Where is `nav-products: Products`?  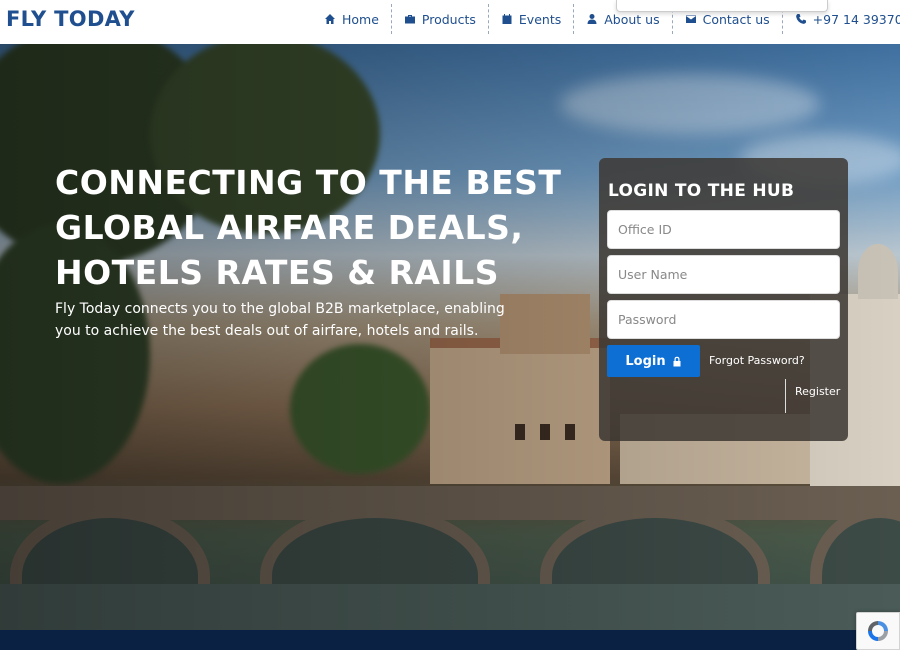
nav-products: Products is located at coordinates (440, 19).